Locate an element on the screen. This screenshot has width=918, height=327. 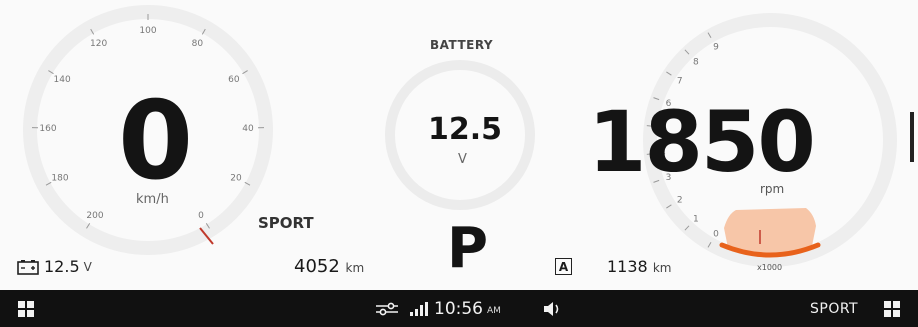
voltage-status: 12.5 V is located at coordinates (54, 266).